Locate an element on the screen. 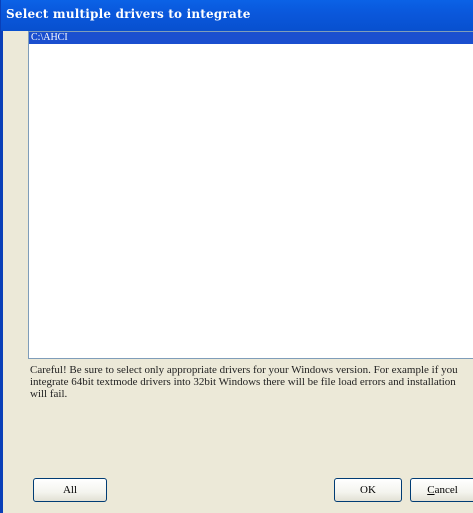 This screenshot has width=473, height=513. select-all-button: All is located at coordinates (70, 490).